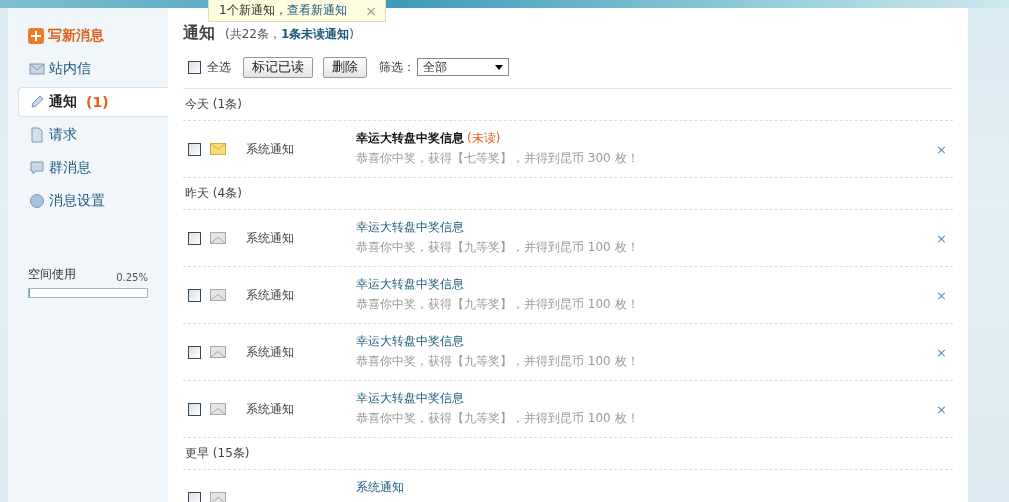 The width and height of the screenshot is (1009, 502). What do you see at coordinates (37, 135) in the screenshot?
I see `document-icon` at bounding box center [37, 135].